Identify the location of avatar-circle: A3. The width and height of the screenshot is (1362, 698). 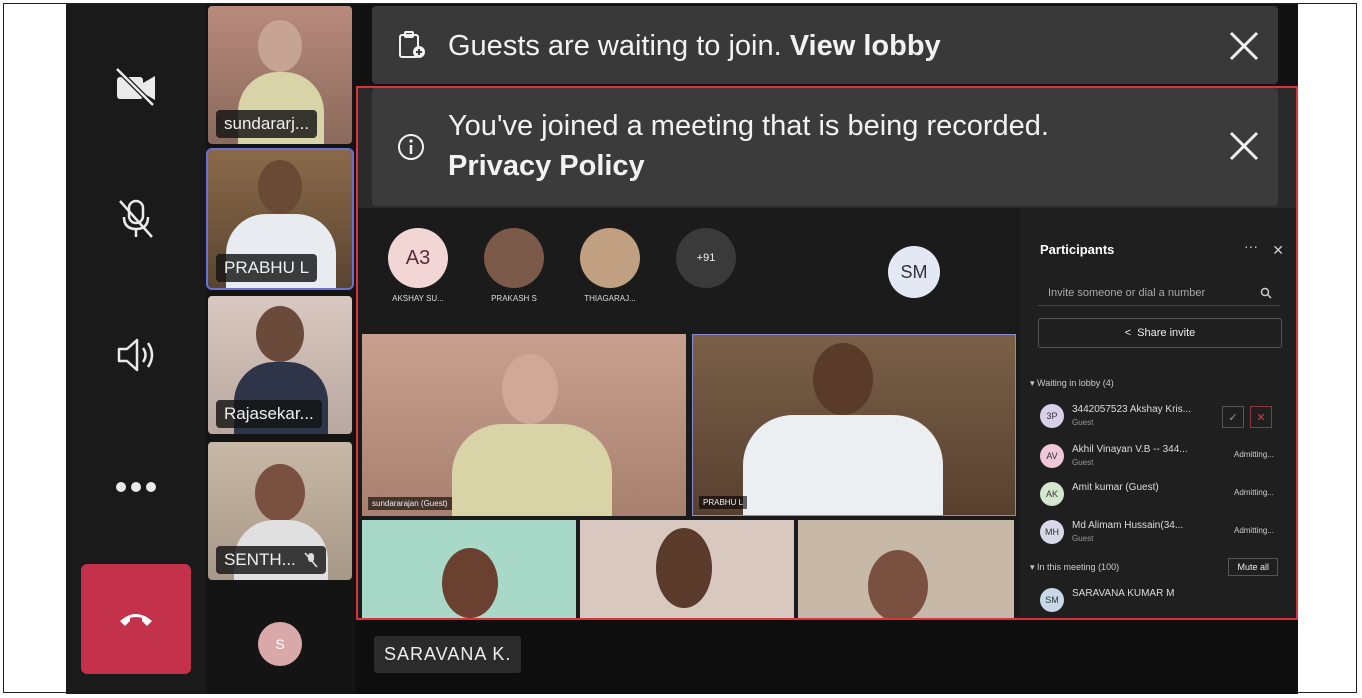
(418, 258).